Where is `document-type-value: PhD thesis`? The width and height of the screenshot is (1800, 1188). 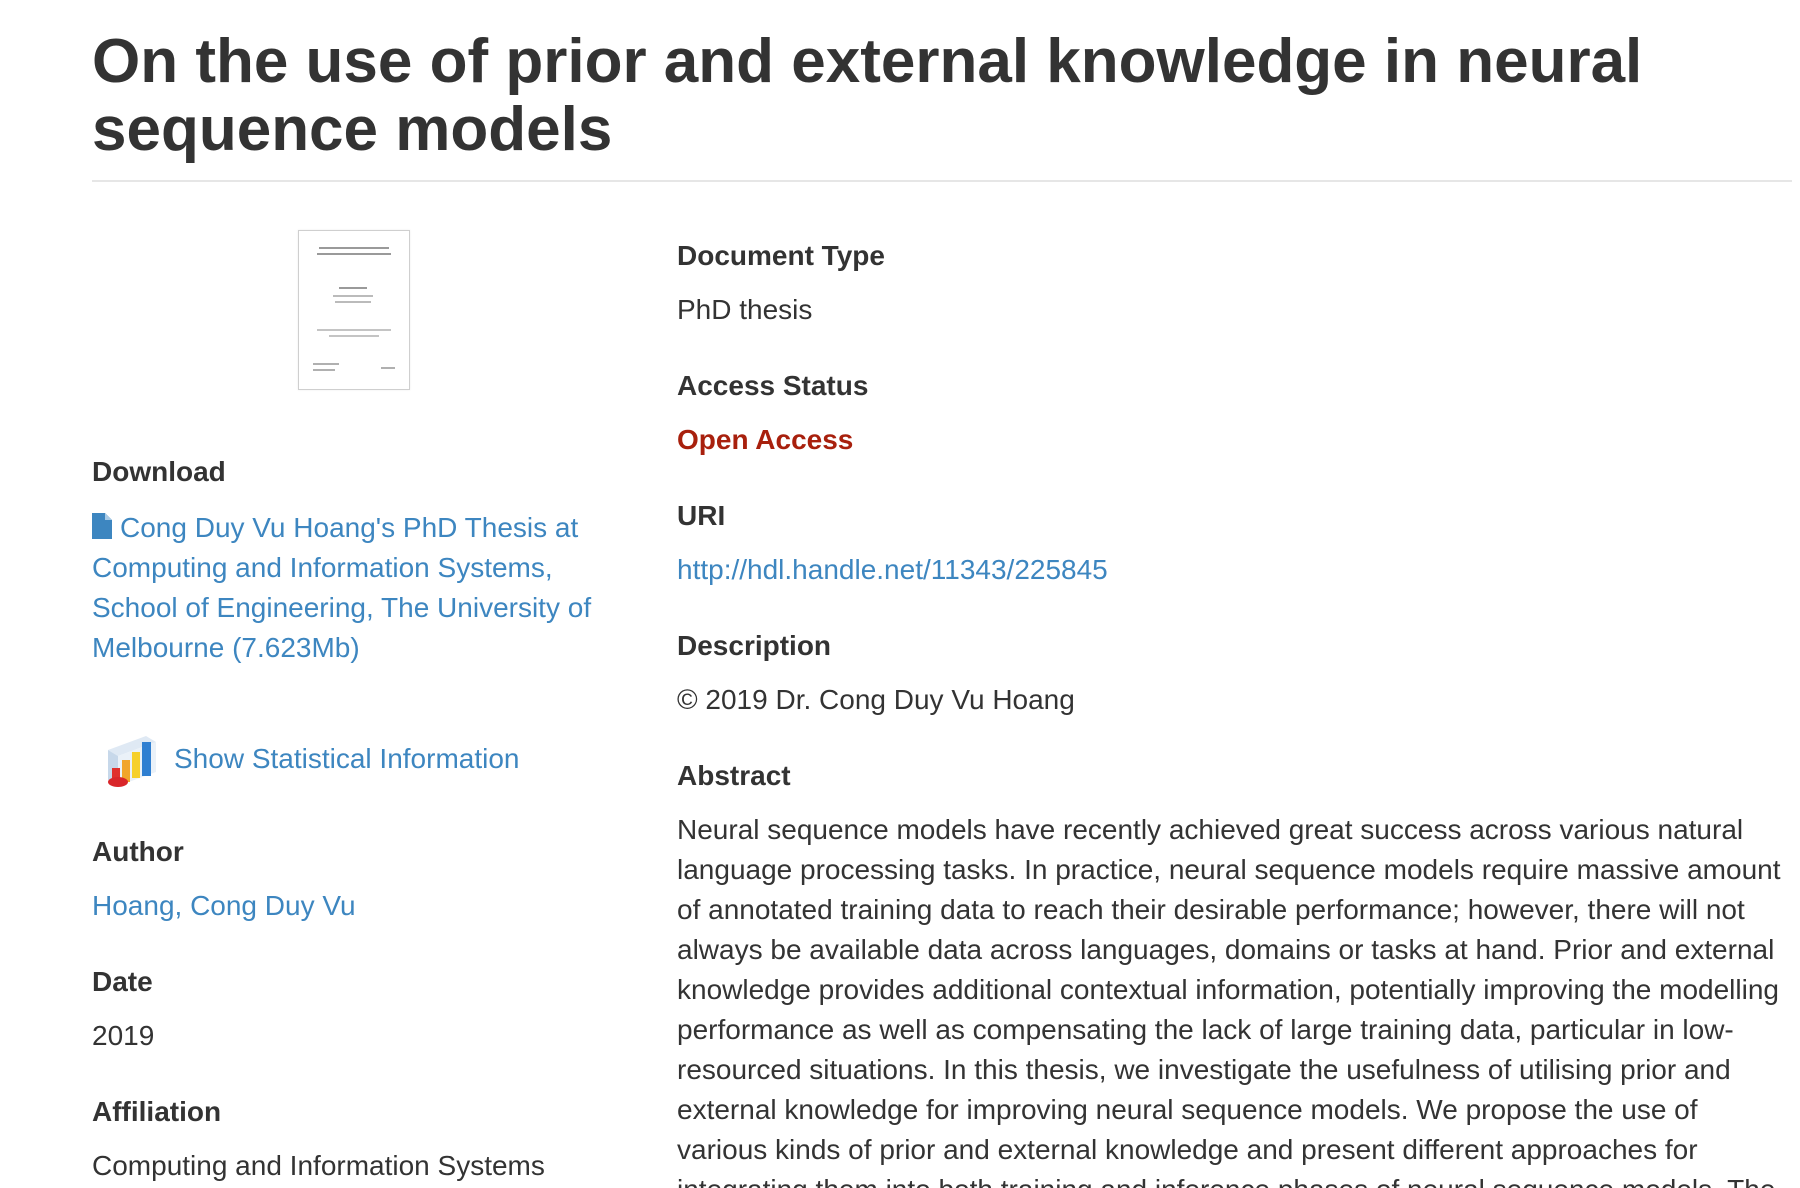
document-type-value: PhD thesis is located at coordinates (745, 309).